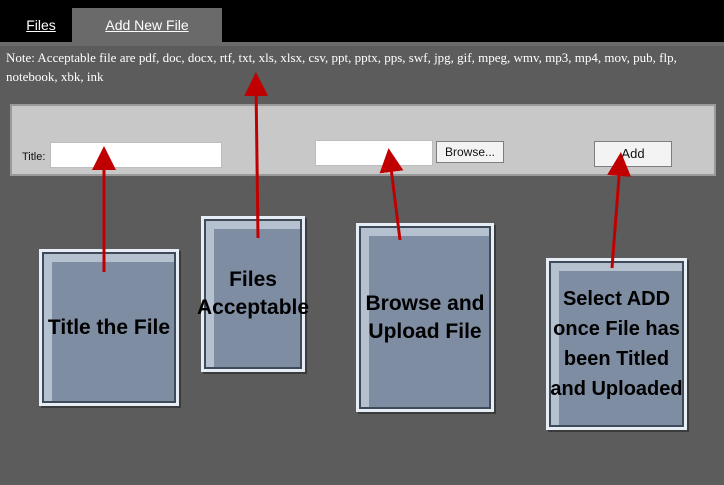 The image size is (724, 485). I want to click on tab-add-new-file: Add New File, so click(147, 27).